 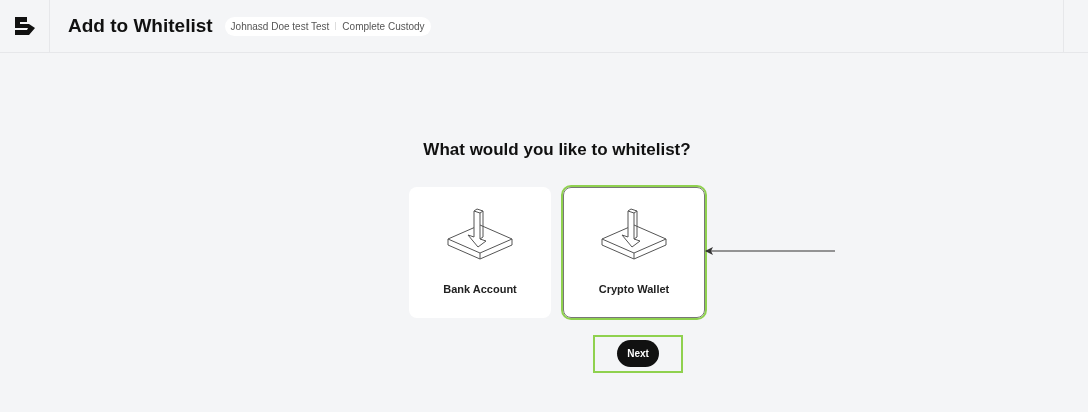 What do you see at coordinates (638, 353) in the screenshot?
I see `next-button: Next` at bounding box center [638, 353].